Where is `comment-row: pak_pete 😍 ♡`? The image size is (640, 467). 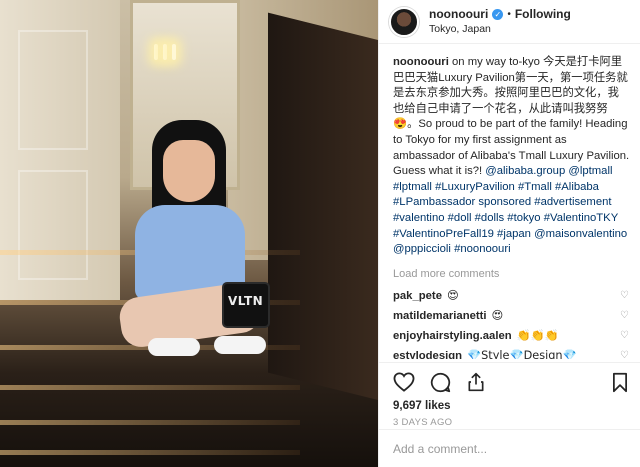 comment-row: pak_pete 😍 ♡ is located at coordinates (511, 296).